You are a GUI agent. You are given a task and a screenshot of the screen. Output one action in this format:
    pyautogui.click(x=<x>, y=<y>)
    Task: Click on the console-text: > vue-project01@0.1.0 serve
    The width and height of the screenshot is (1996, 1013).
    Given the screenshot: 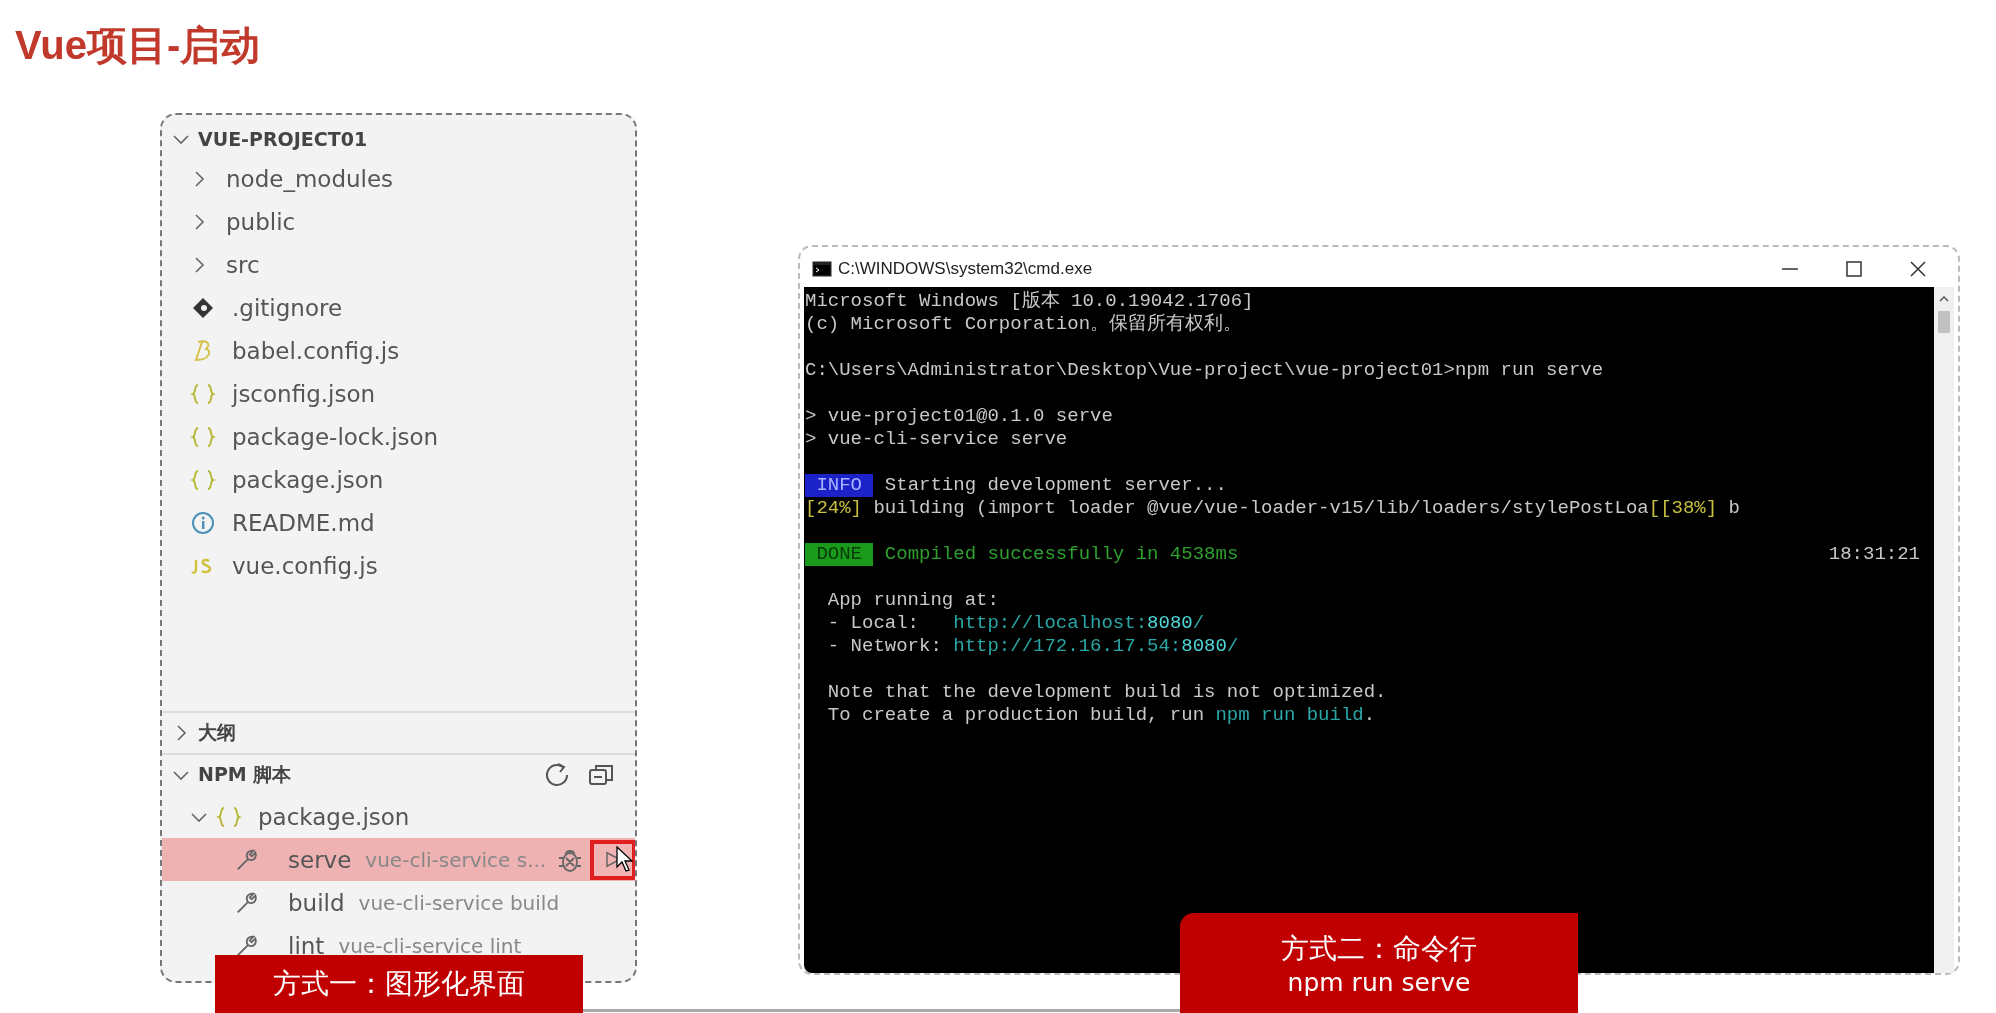 What is the action you would take?
    pyautogui.click(x=959, y=416)
    